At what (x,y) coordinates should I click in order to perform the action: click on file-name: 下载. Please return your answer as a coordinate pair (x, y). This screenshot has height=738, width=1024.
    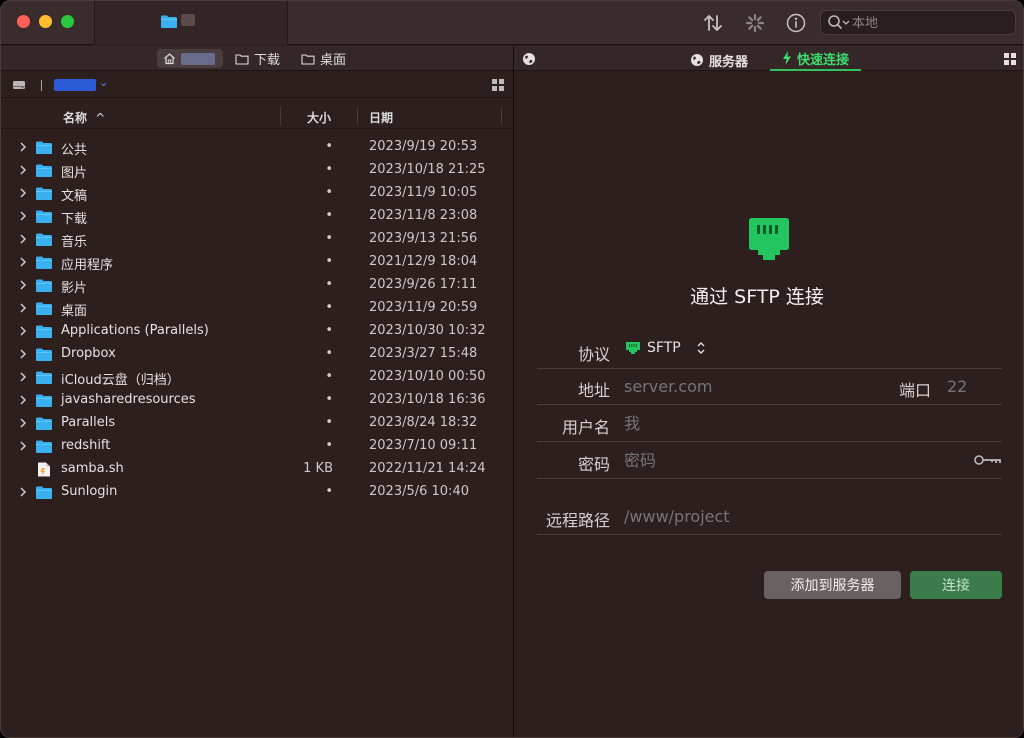
    Looking at the image, I should click on (74, 219).